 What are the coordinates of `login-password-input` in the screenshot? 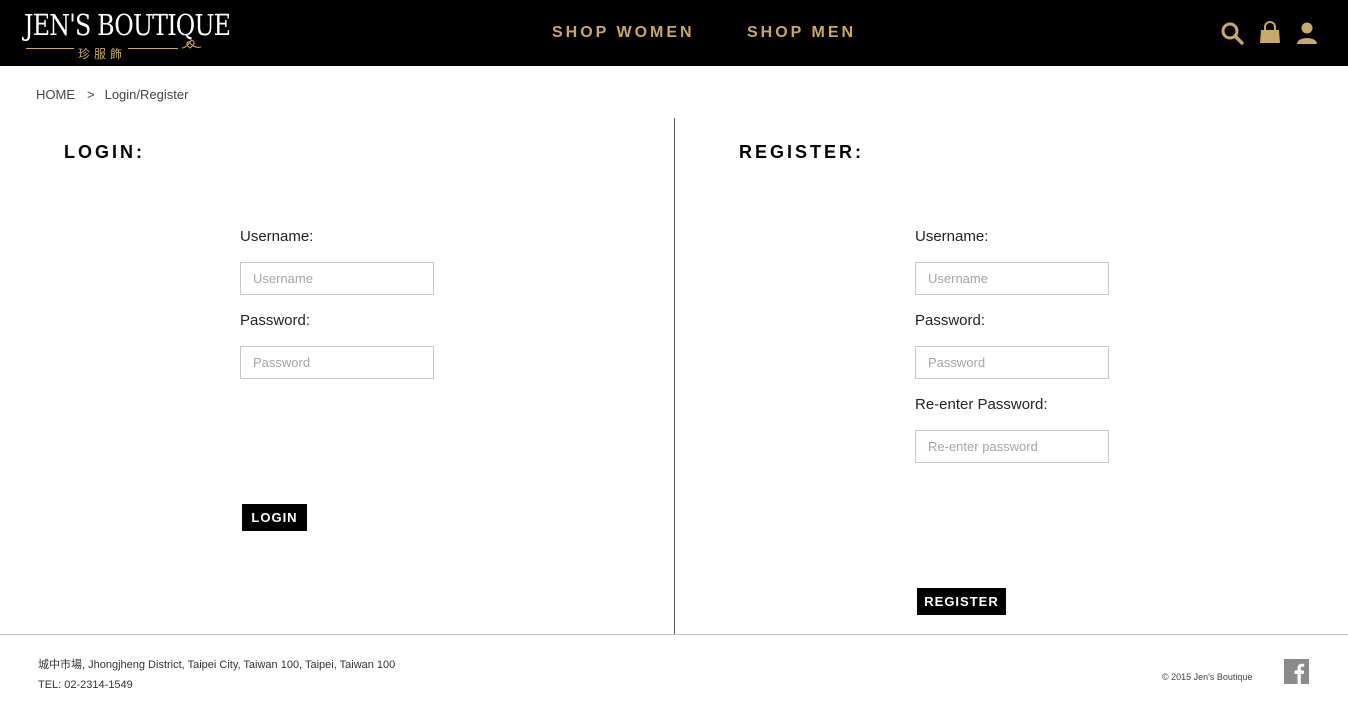 It's located at (337, 362).